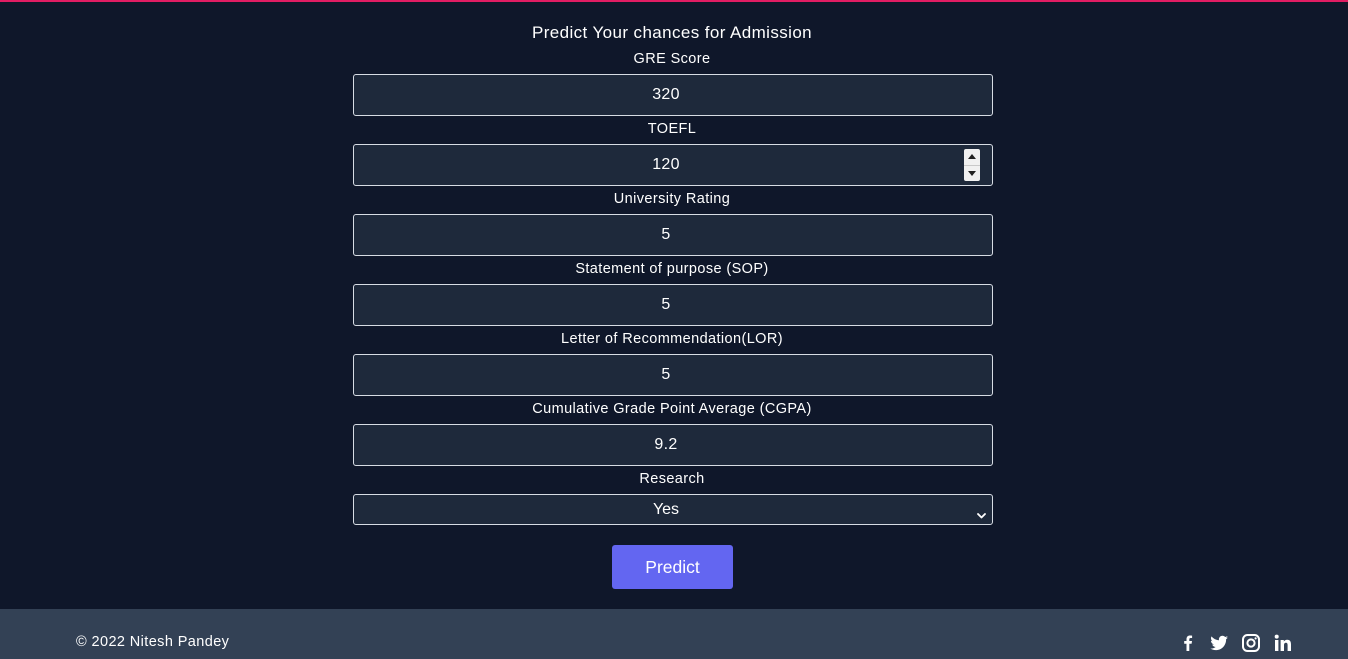  What do you see at coordinates (672, 59) in the screenshot?
I see `gre-label: GRE Score` at bounding box center [672, 59].